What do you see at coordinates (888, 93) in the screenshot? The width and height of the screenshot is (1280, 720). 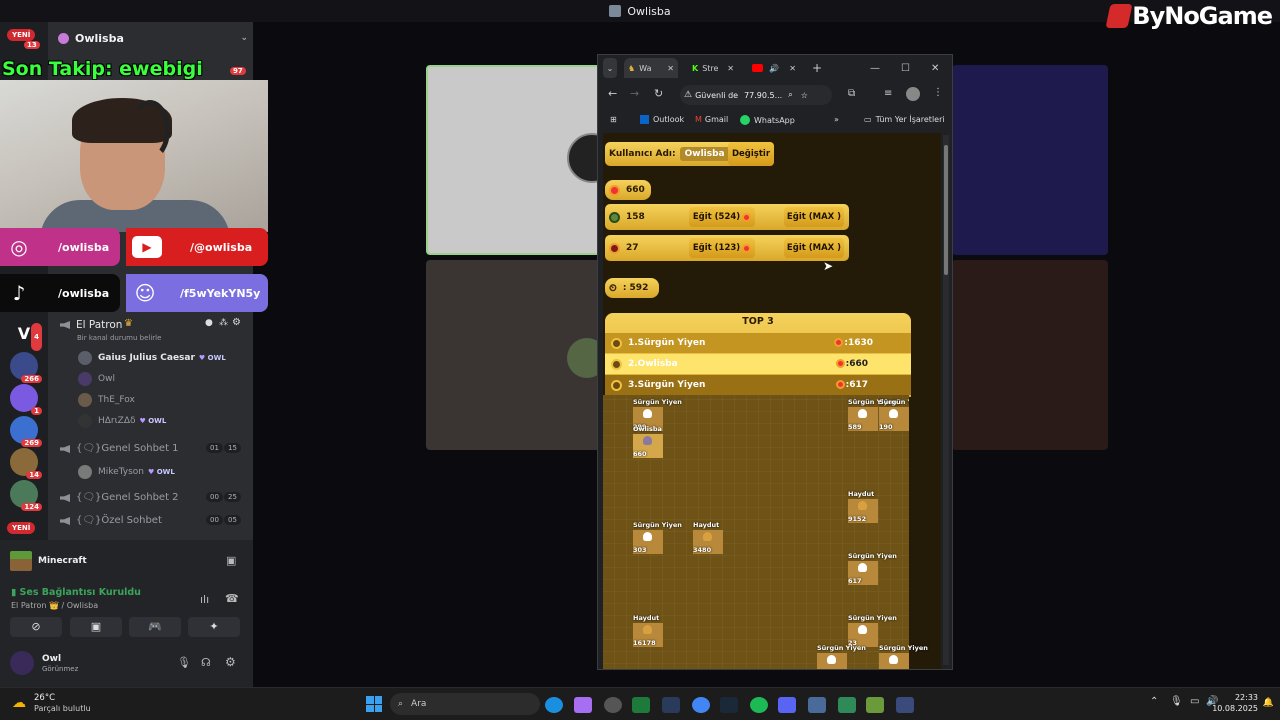 I see `media-icon: ≡` at bounding box center [888, 93].